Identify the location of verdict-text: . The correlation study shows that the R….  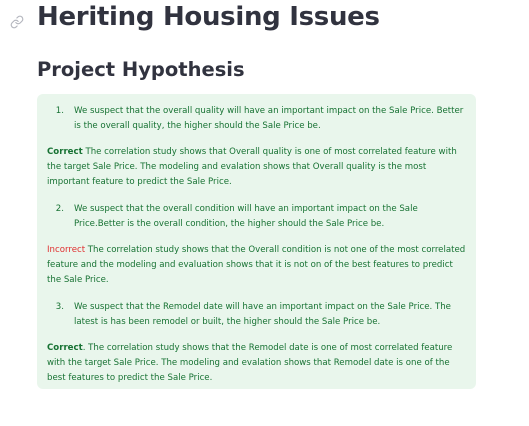
(250, 363).